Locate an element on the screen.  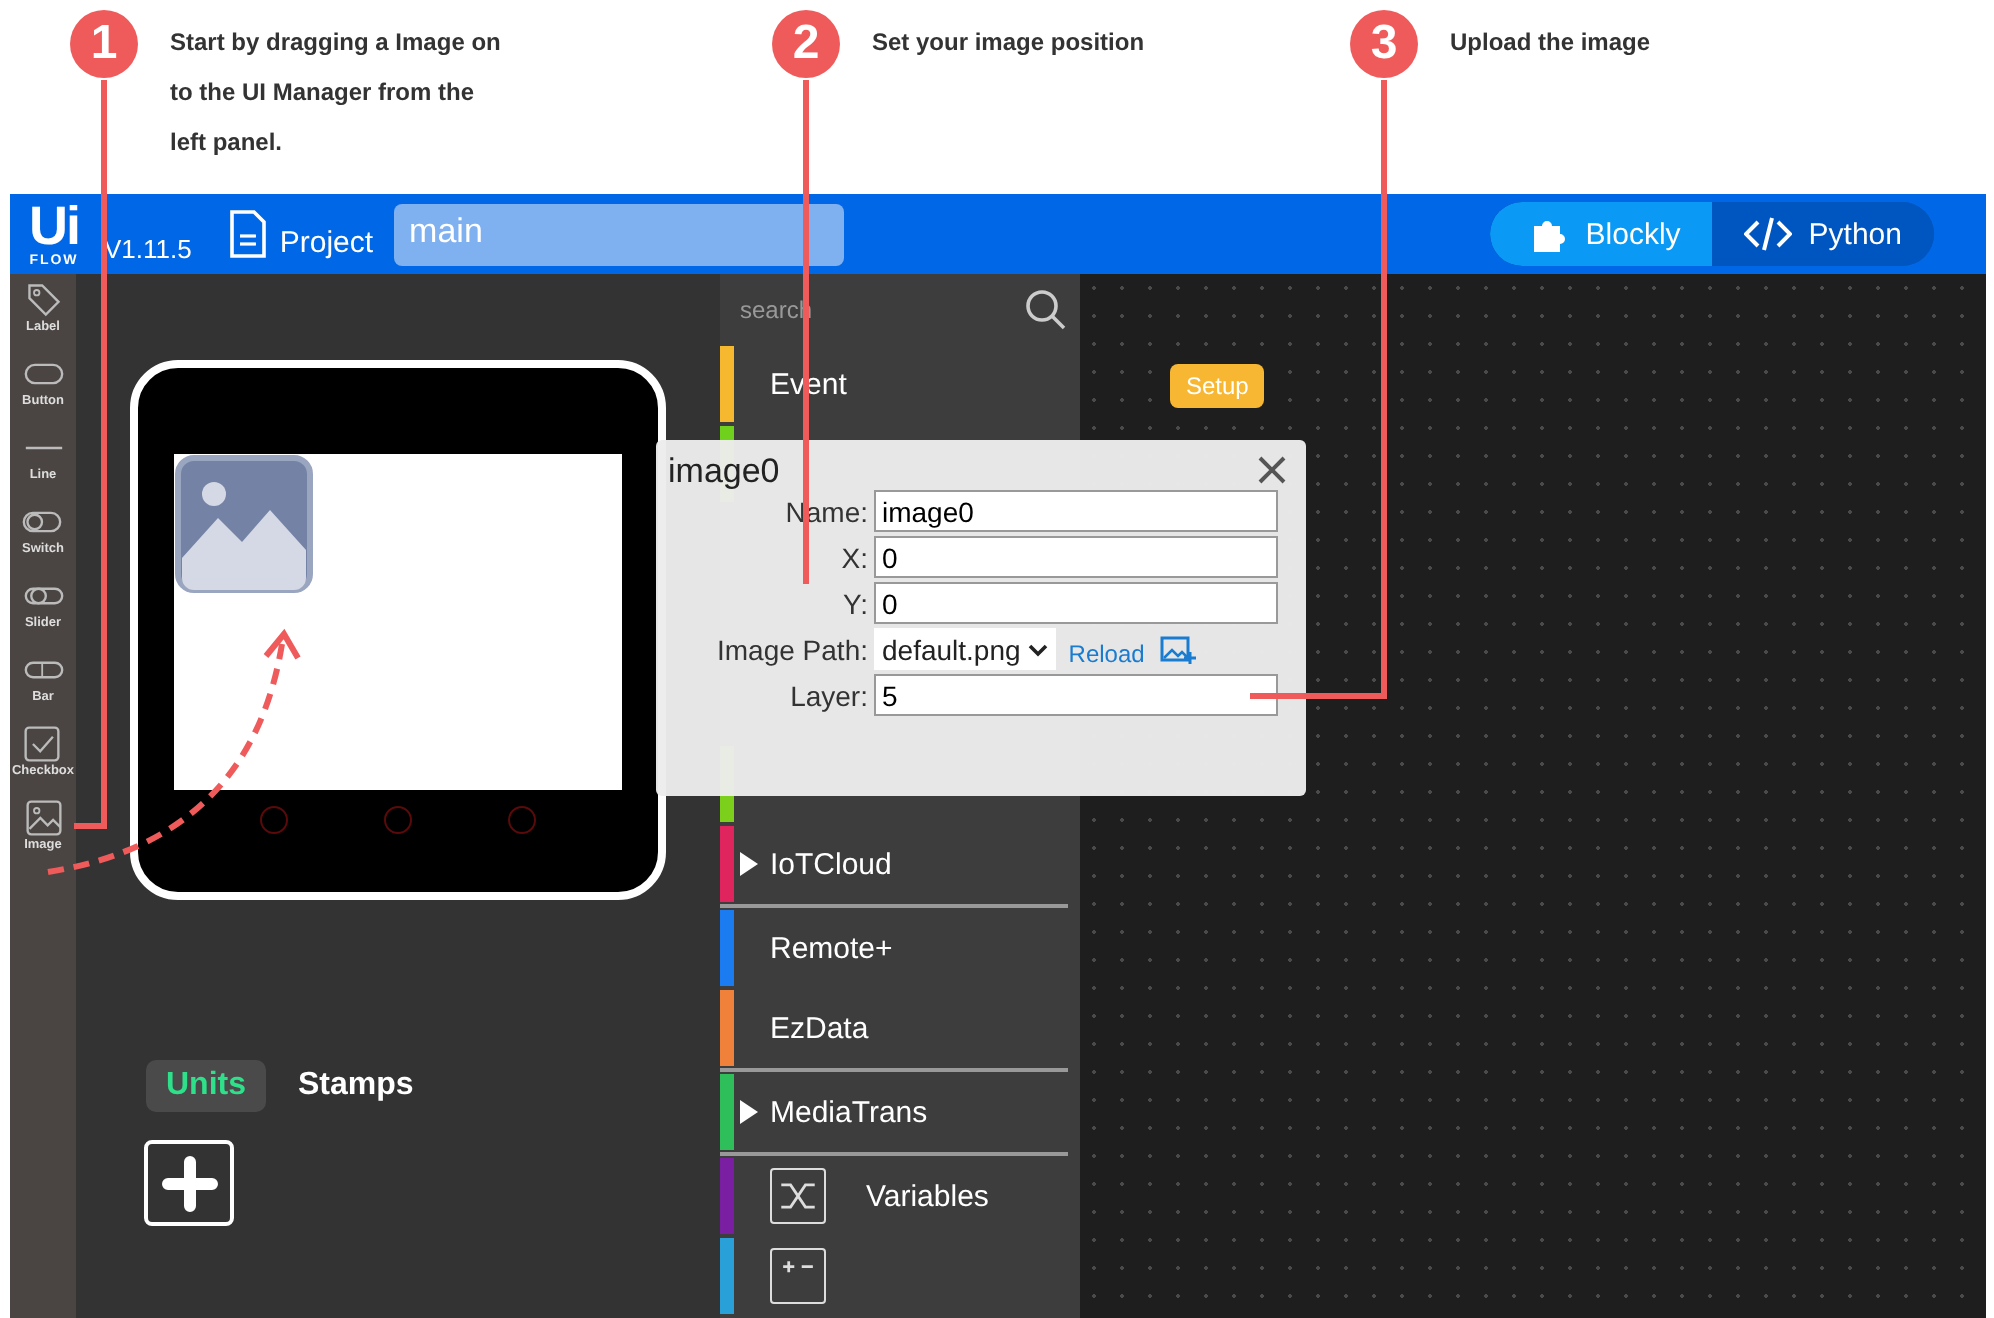
image-placeholder-icon is located at coordinates (244, 524).